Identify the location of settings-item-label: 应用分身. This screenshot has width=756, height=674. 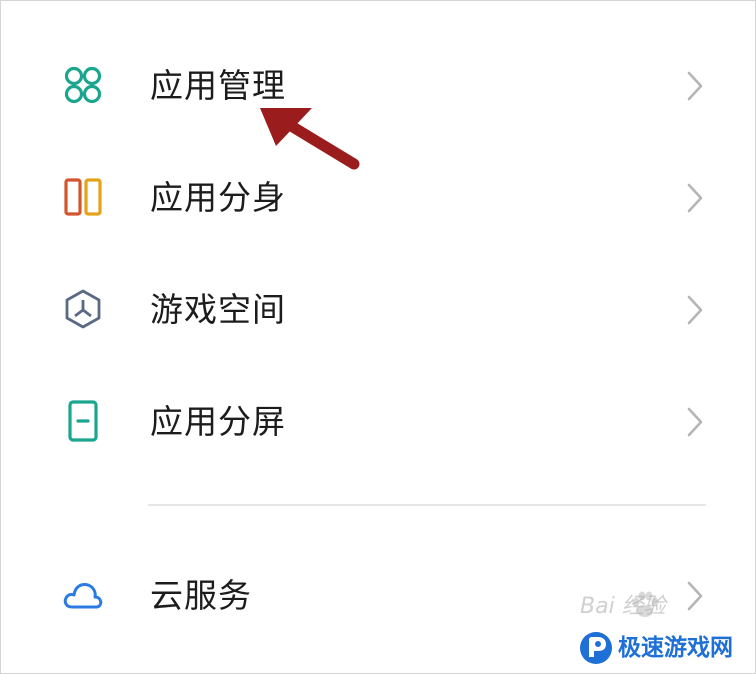
(218, 197).